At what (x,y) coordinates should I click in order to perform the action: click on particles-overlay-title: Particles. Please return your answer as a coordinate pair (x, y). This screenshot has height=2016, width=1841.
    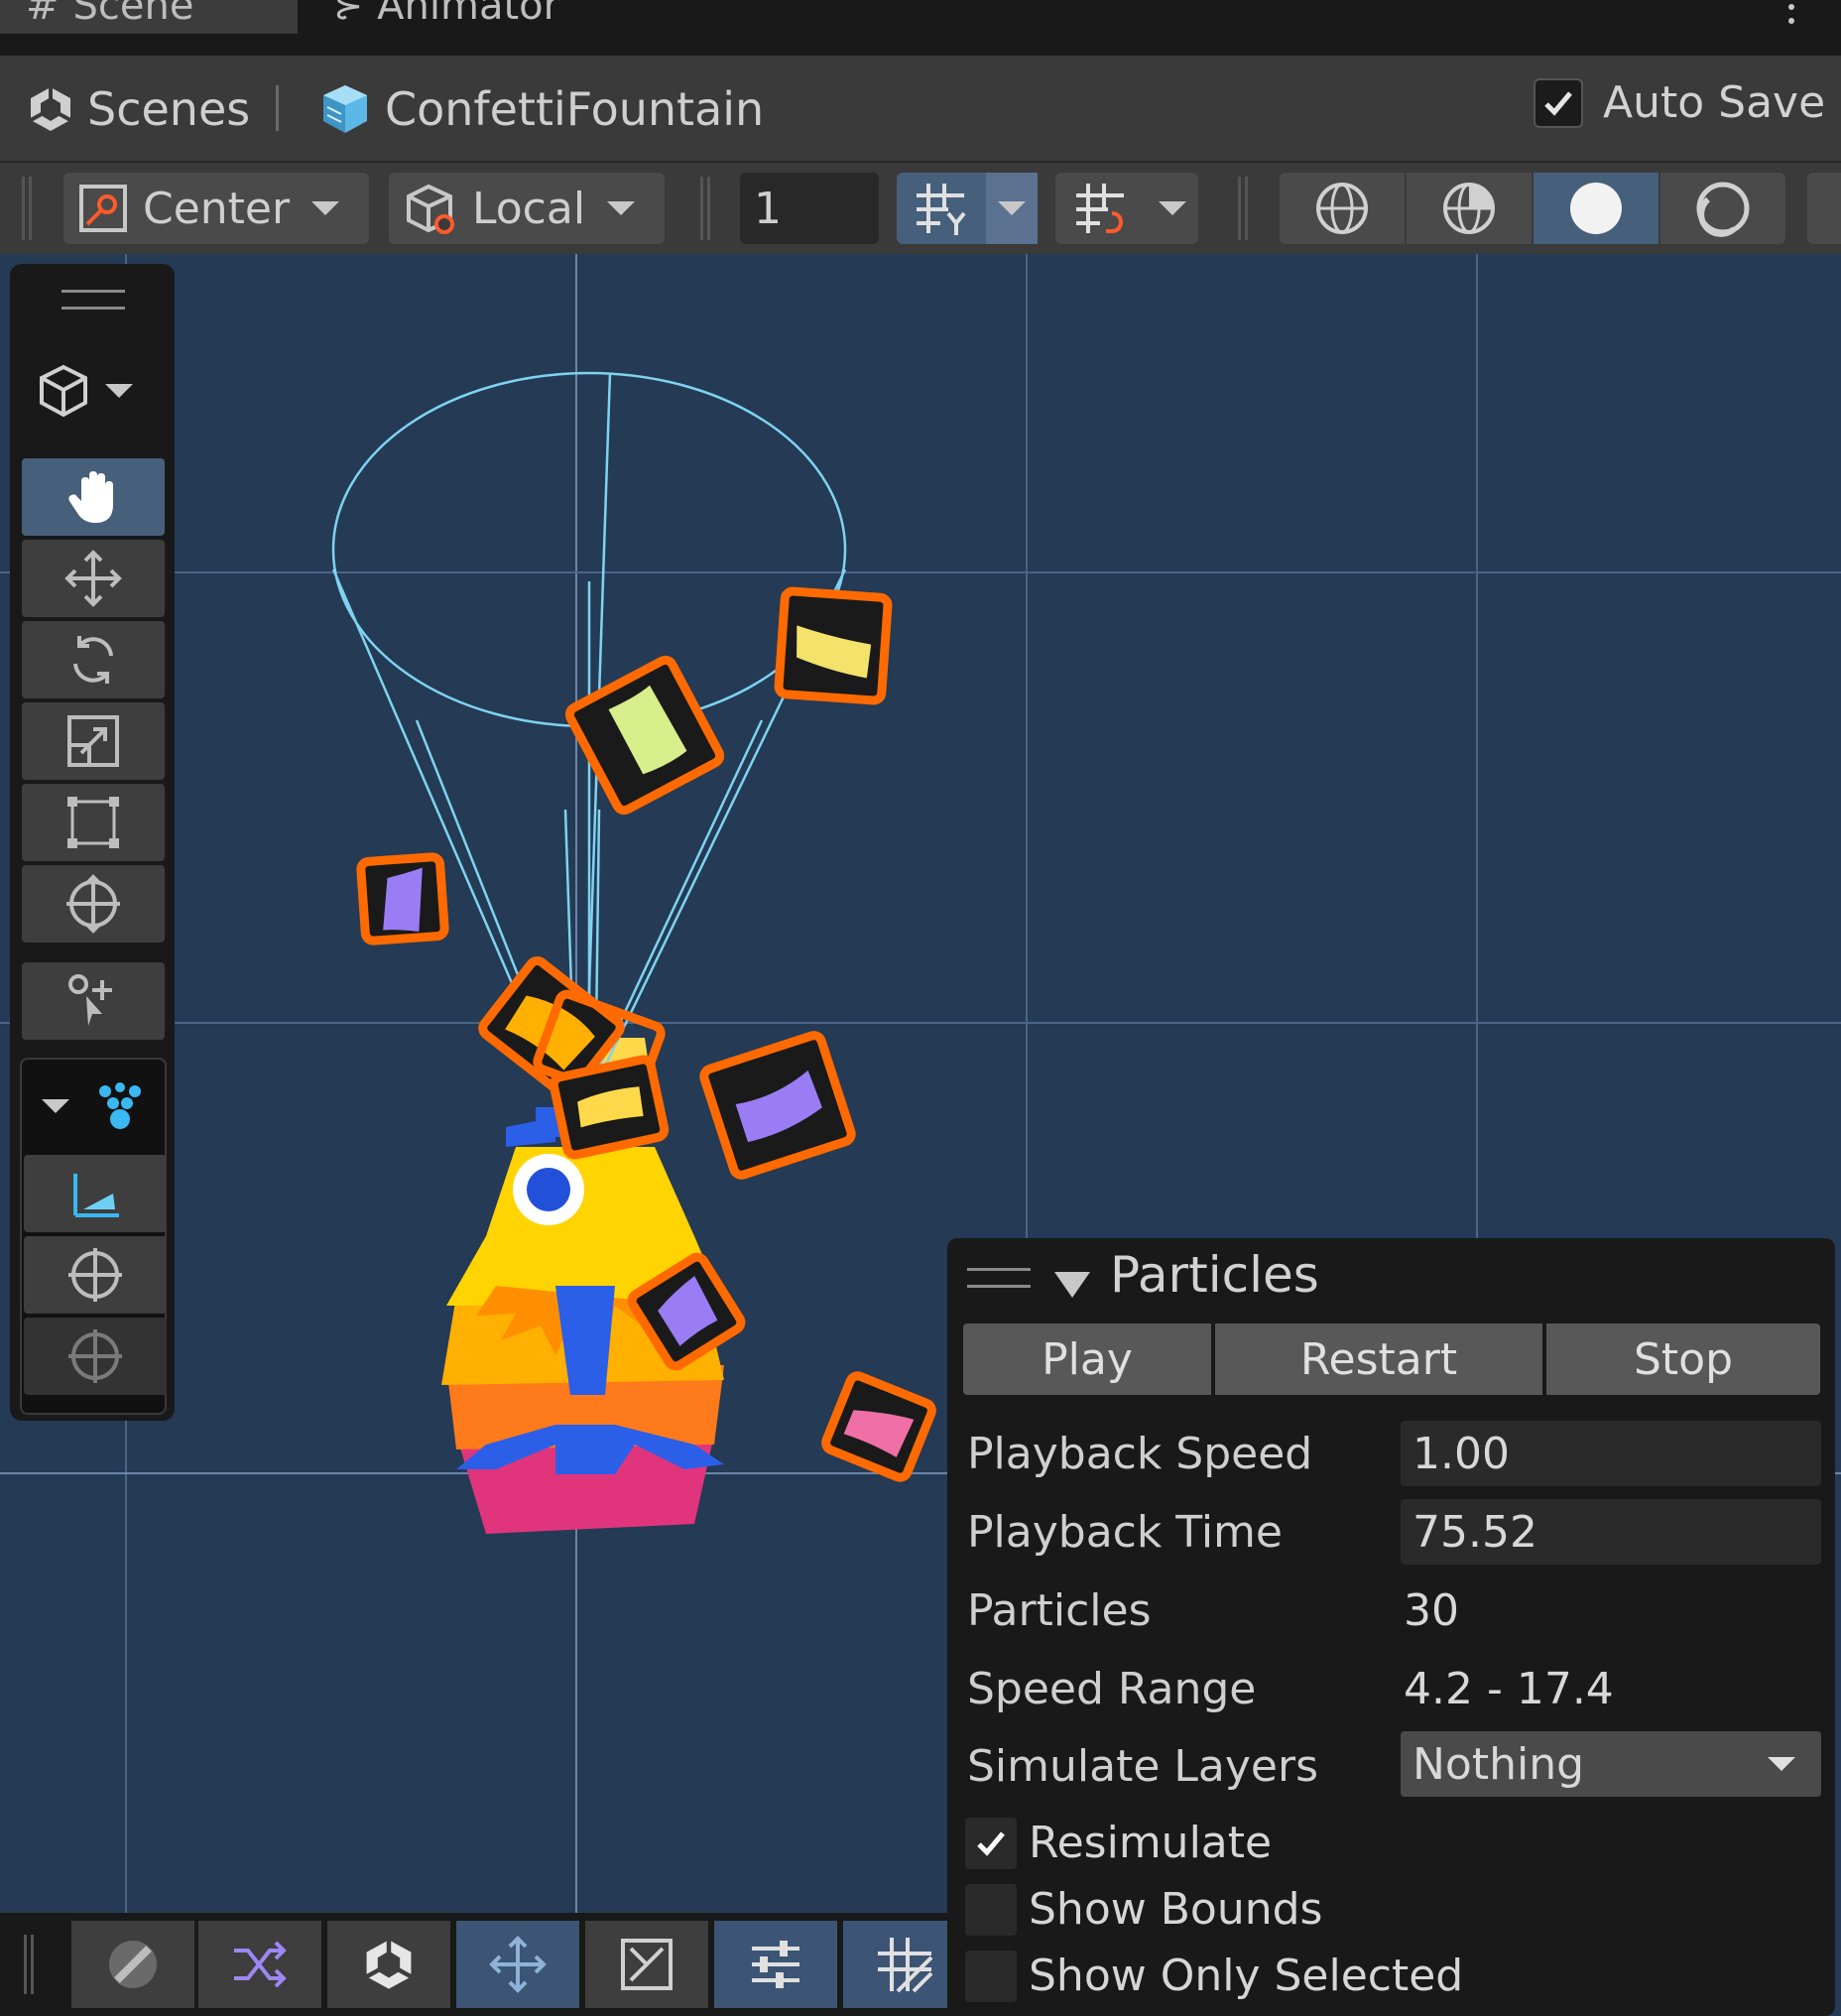
    Looking at the image, I should click on (1215, 1275).